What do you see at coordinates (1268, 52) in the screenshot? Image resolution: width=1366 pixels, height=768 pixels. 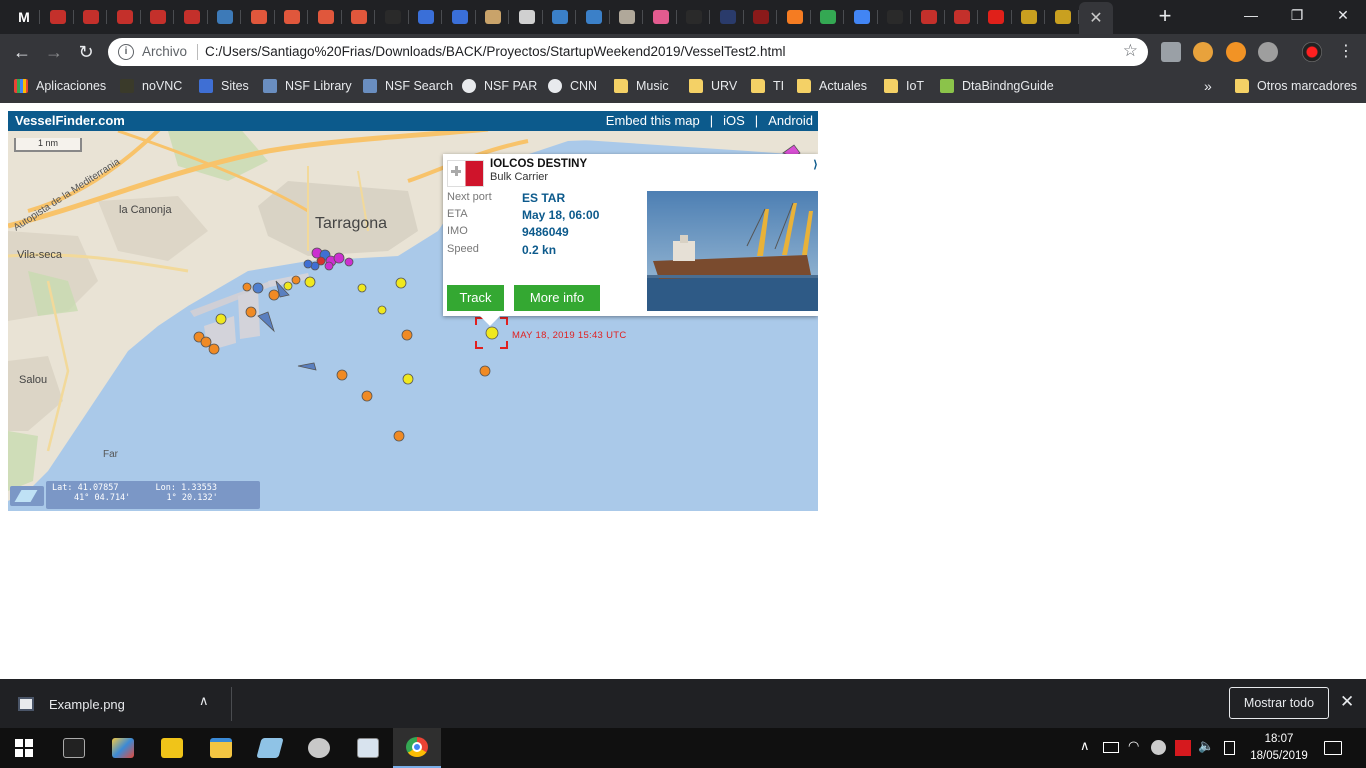 I see `extension-m-icon` at bounding box center [1268, 52].